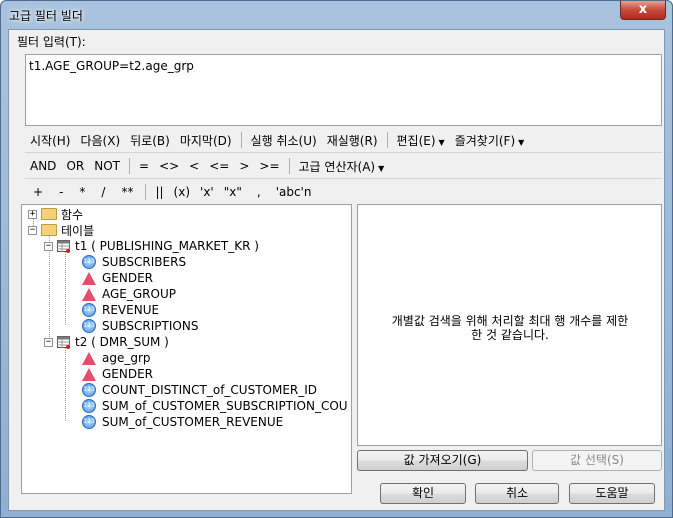  Describe the element at coordinates (100, 140) in the screenshot. I see `next-button: 다음(X)` at that location.